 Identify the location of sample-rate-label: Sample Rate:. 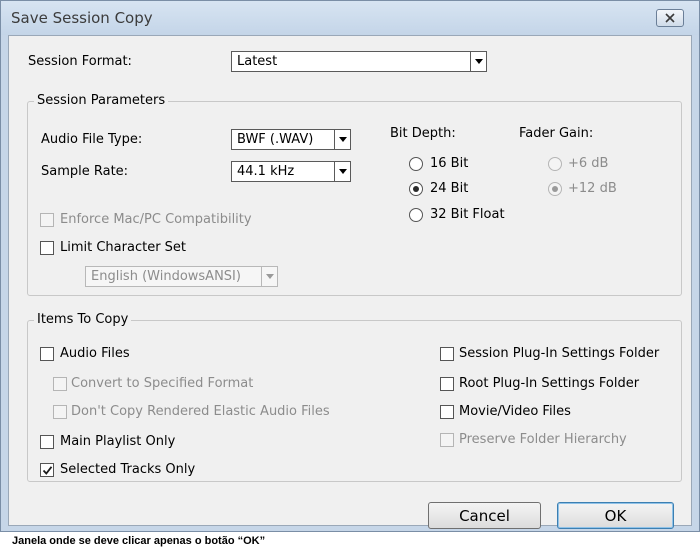
(85, 171).